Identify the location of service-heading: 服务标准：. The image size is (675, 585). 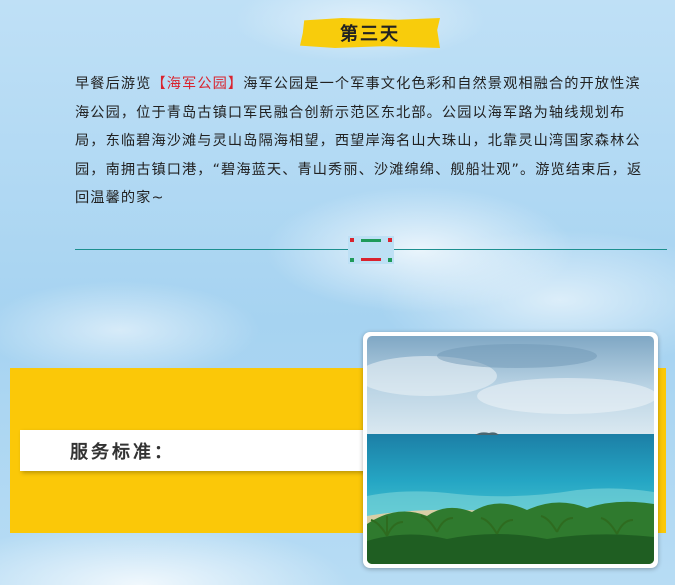
(122, 452).